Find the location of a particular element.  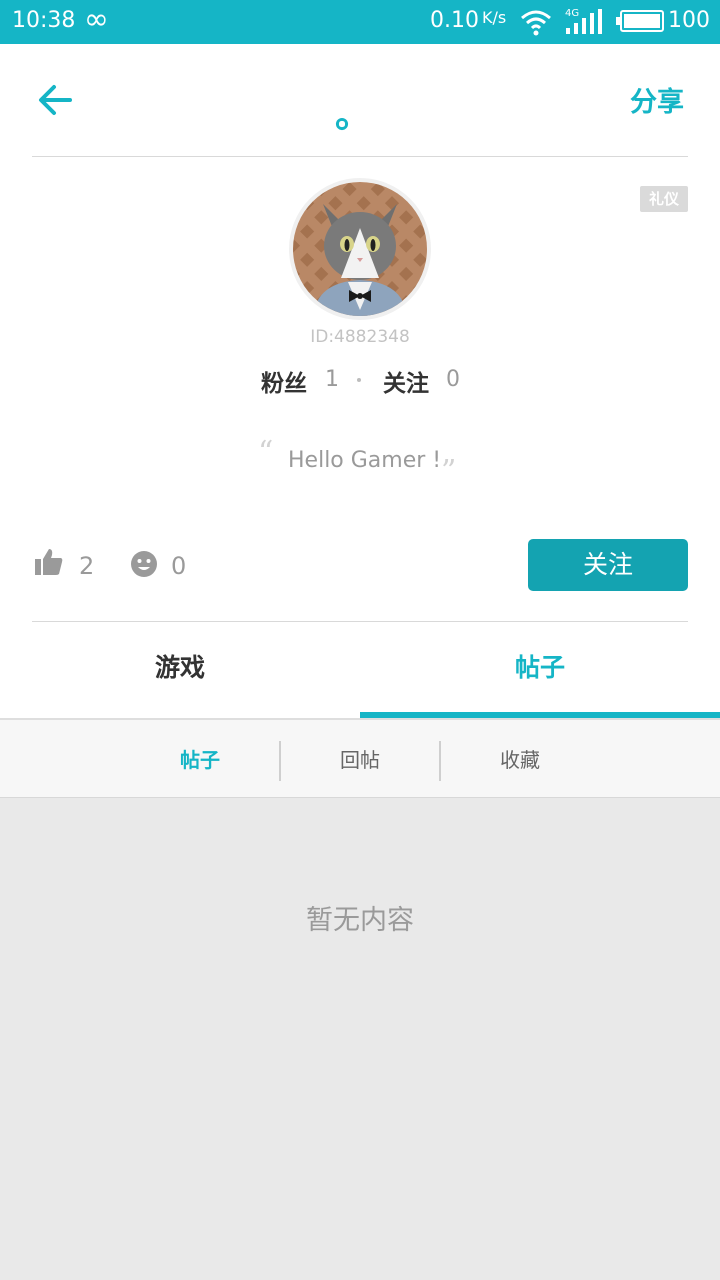

subtab-favorites: 收藏 is located at coordinates (520, 759).